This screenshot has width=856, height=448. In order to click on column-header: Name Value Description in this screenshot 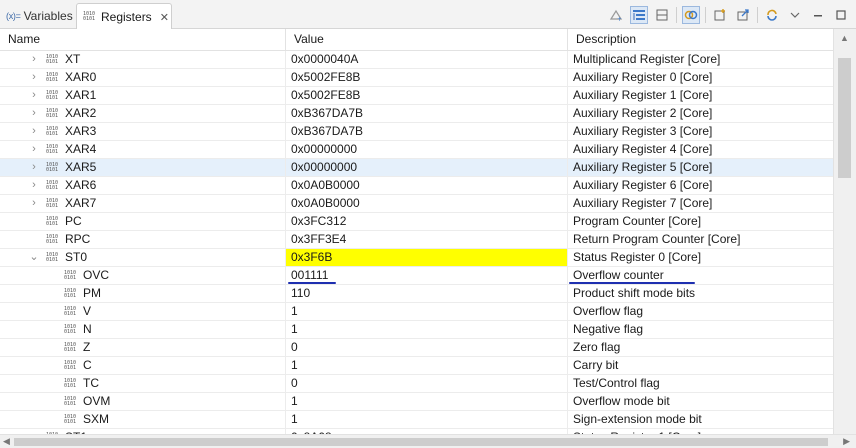, I will do `click(416, 40)`.